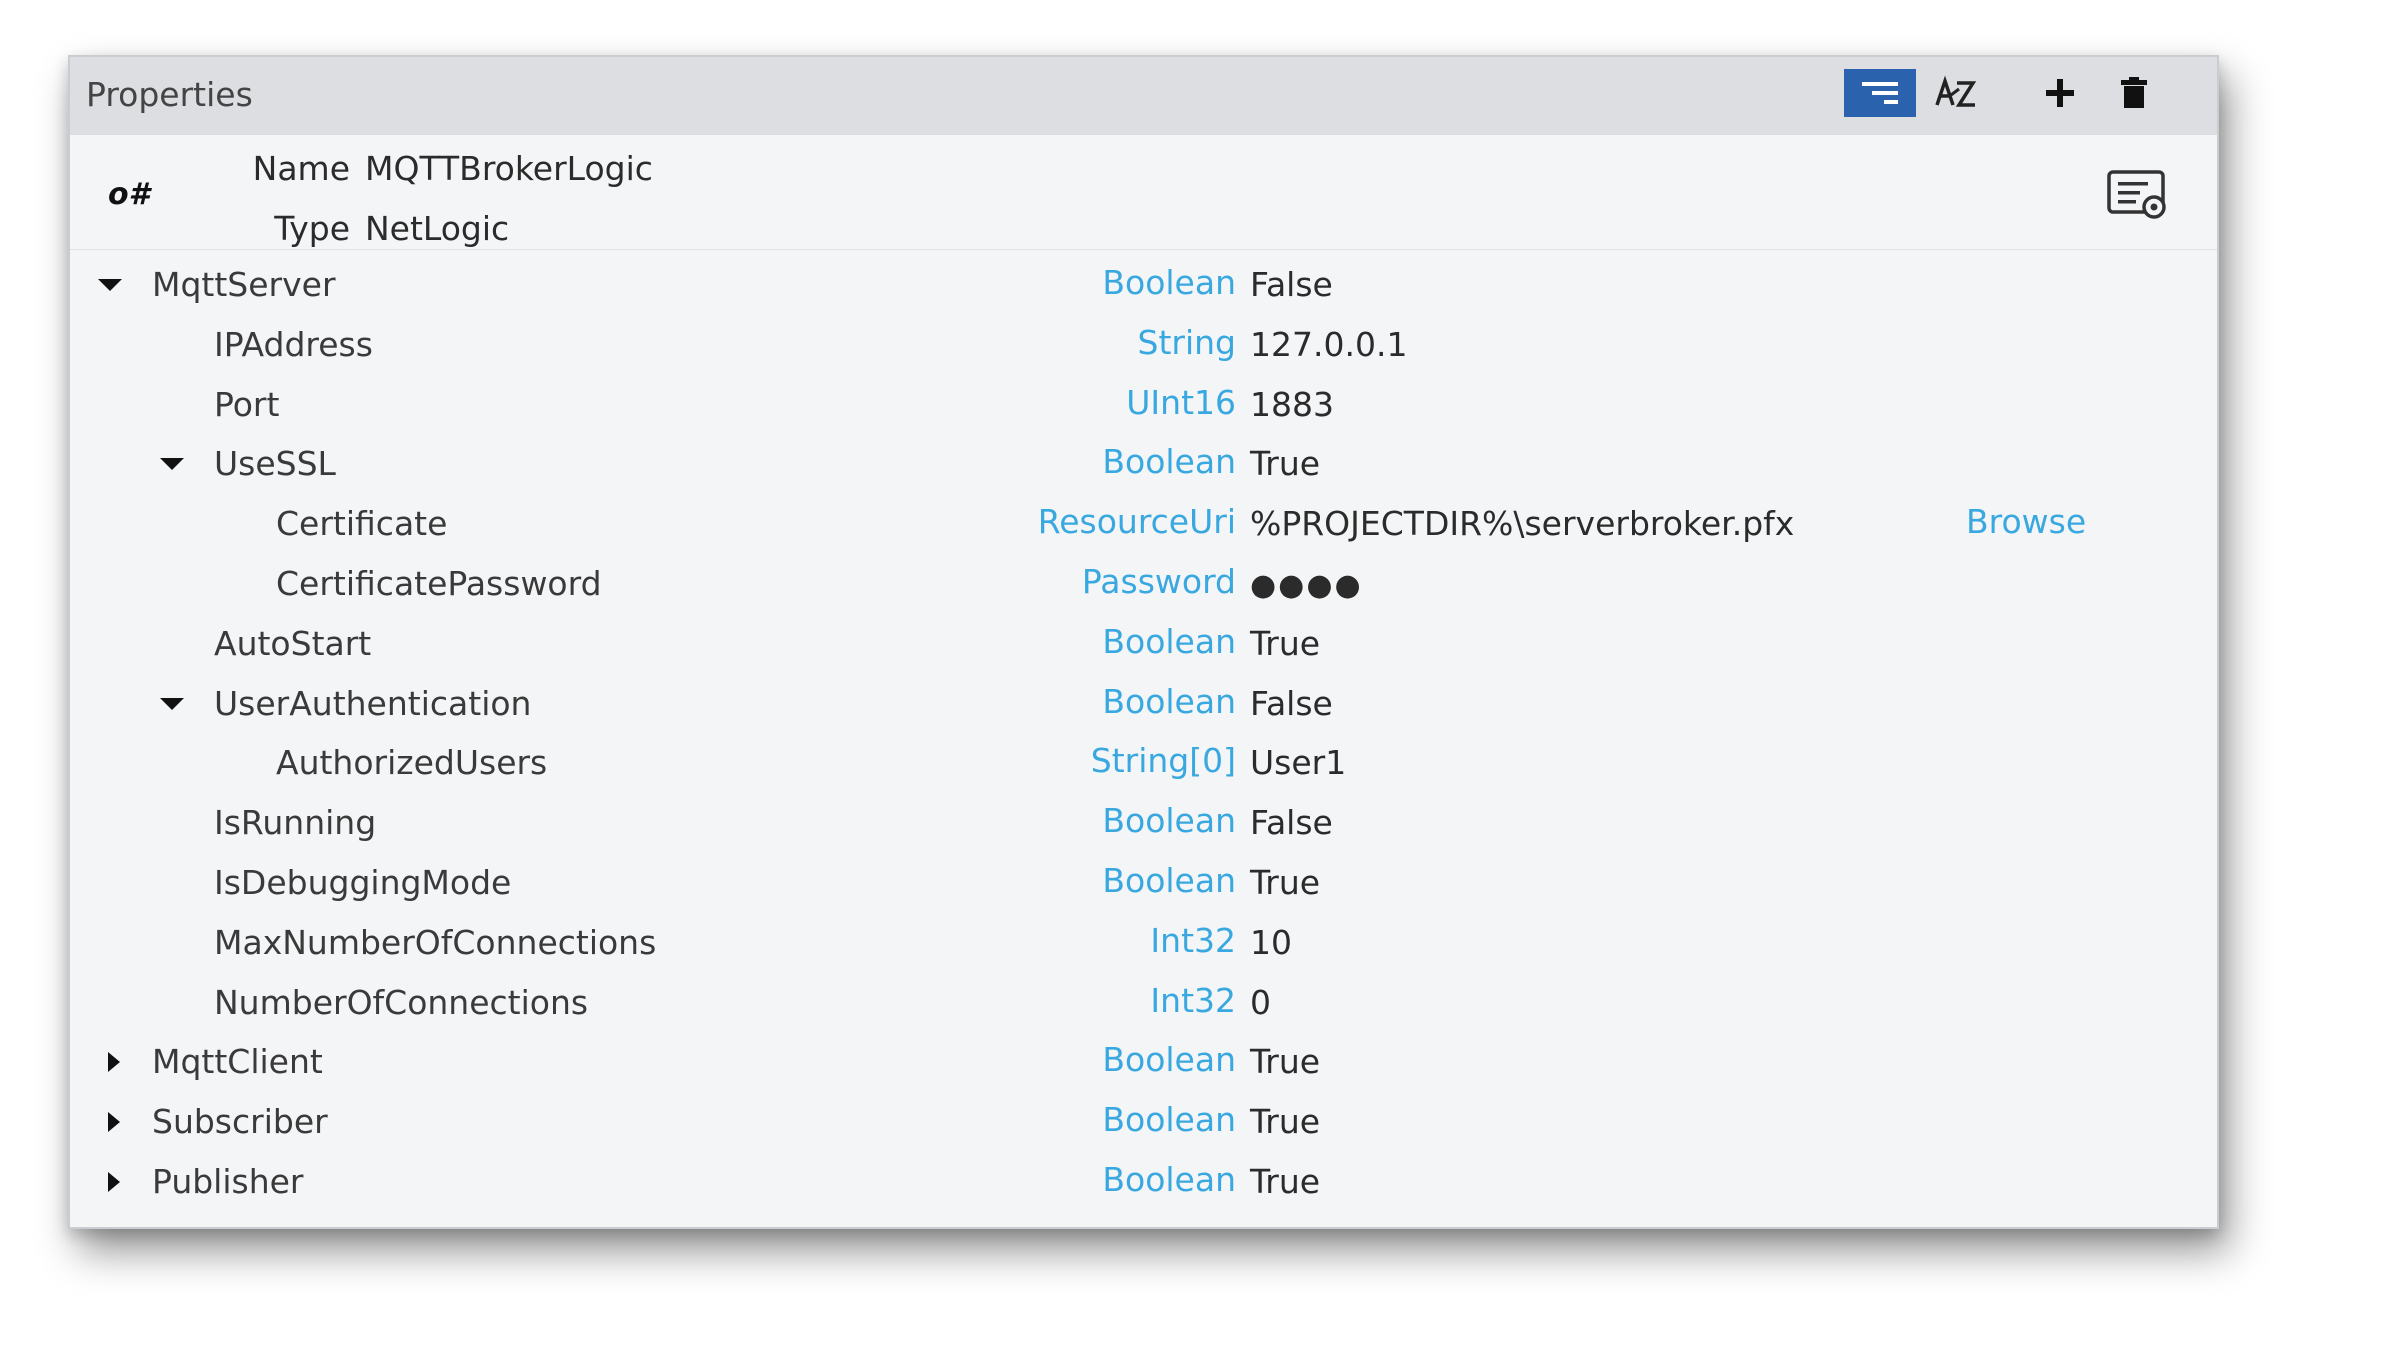  I want to click on filter-button, so click(1880, 93).